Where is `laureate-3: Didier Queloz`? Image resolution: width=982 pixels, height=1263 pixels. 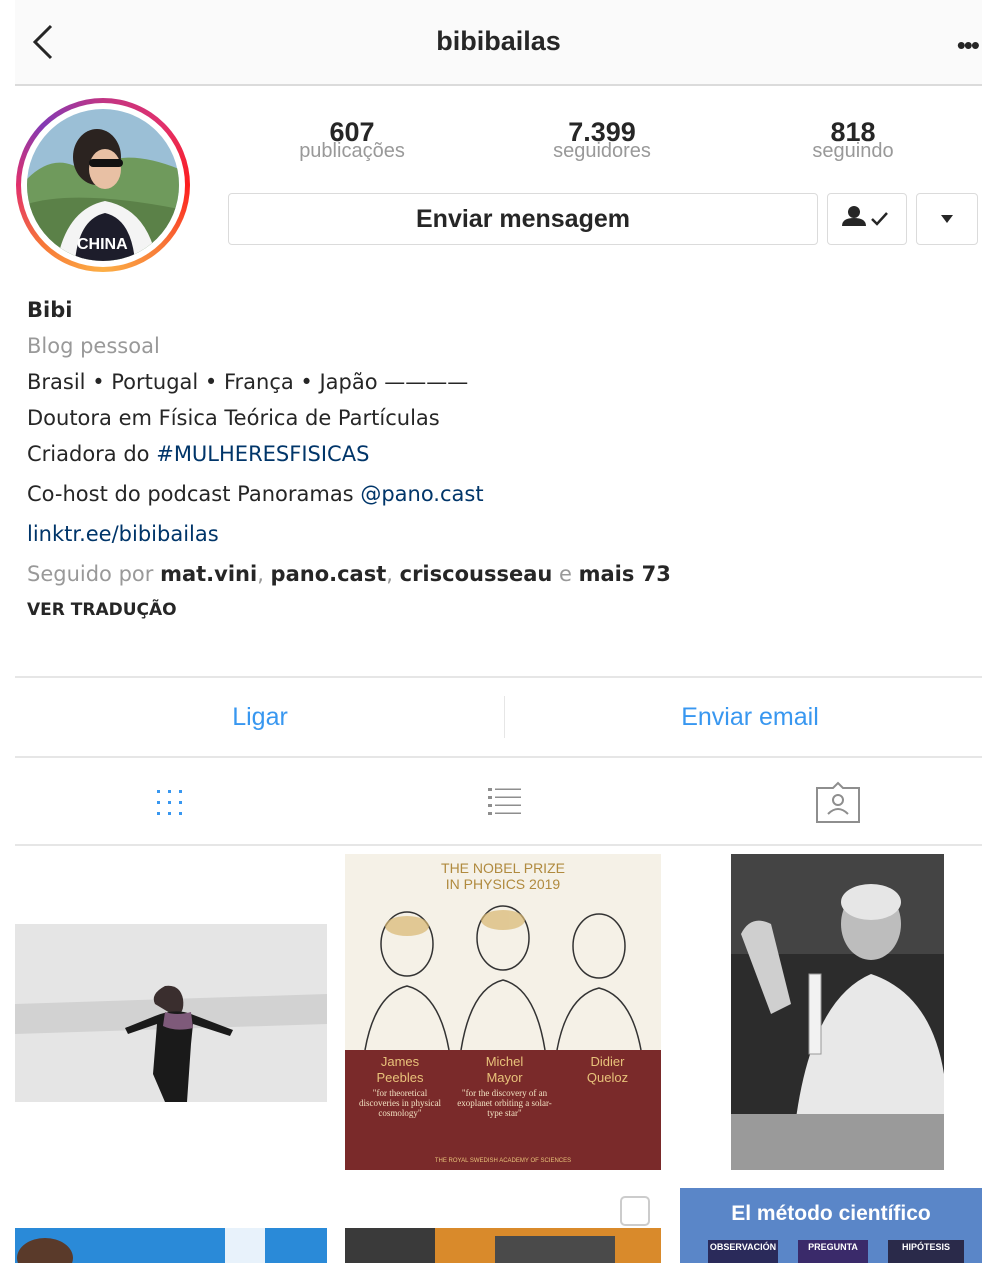 laureate-3: Didier Queloz is located at coordinates (607, 1070).